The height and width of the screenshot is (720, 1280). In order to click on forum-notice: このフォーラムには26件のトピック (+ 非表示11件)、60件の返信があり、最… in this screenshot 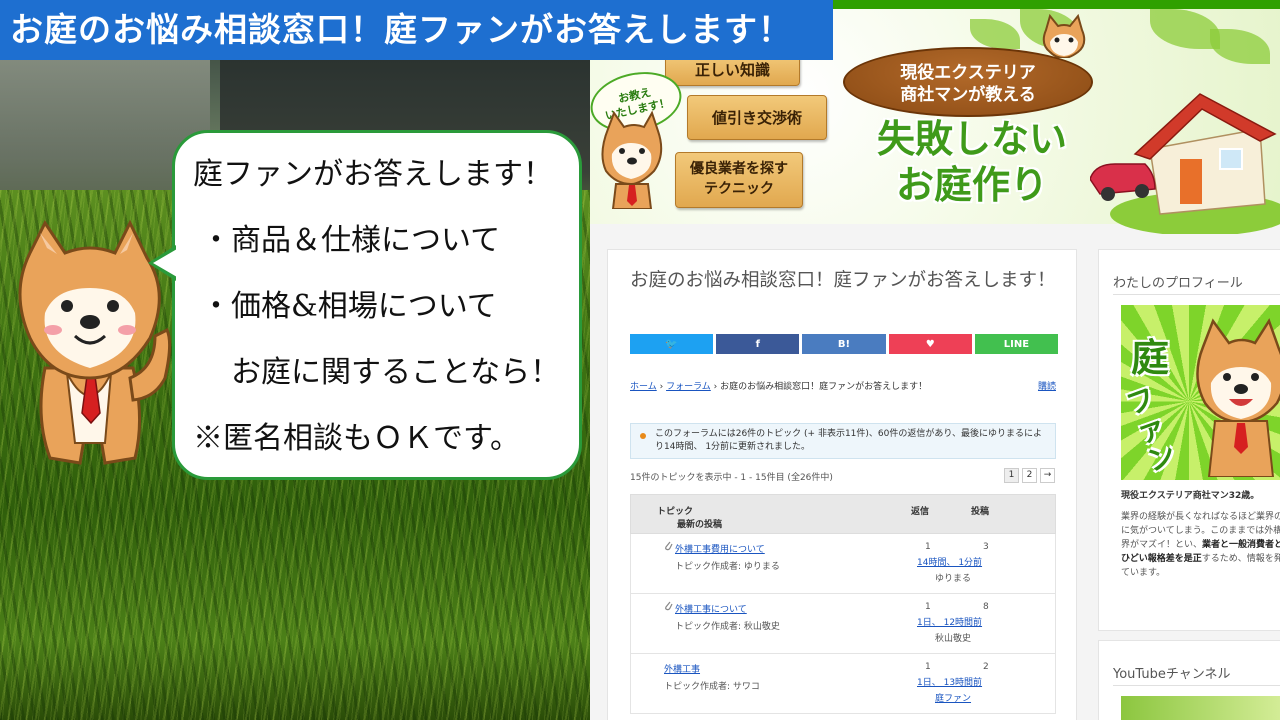, I will do `click(843, 441)`.